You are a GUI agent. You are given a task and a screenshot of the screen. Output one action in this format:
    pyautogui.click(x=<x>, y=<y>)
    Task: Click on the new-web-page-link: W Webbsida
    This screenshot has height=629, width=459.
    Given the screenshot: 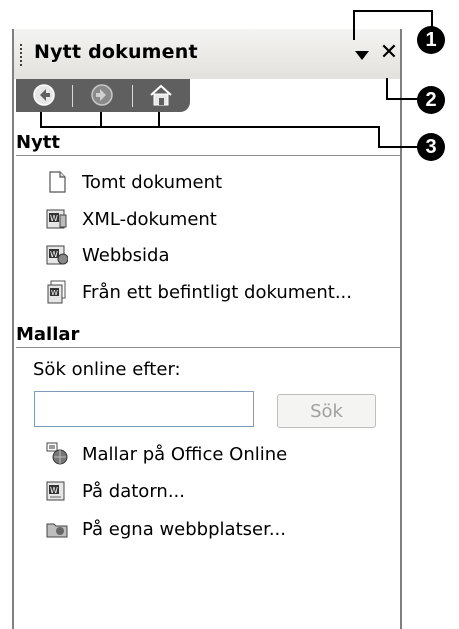 What is the action you would take?
    pyautogui.click(x=108, y=255)
    